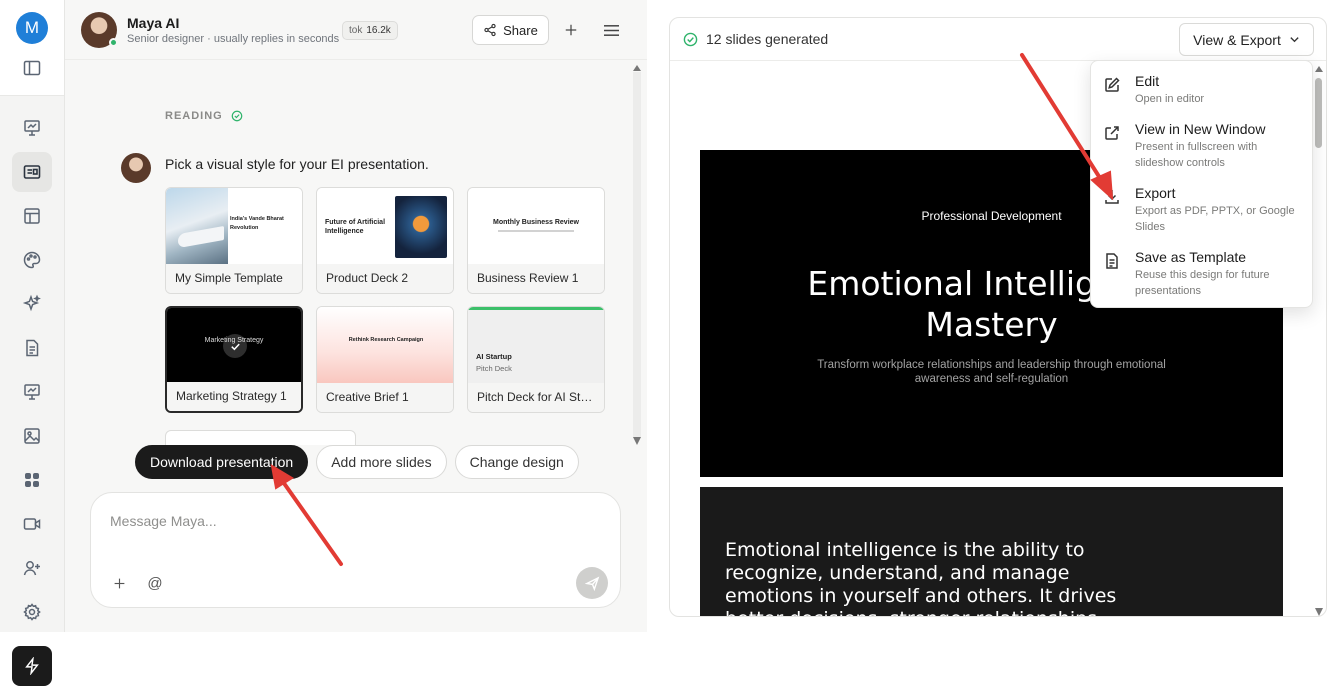 This screenshot has height=694, width=1344. Describe the element at coordinates (32, 28) in the screenshot. I see `user-avatar: M` at that location.